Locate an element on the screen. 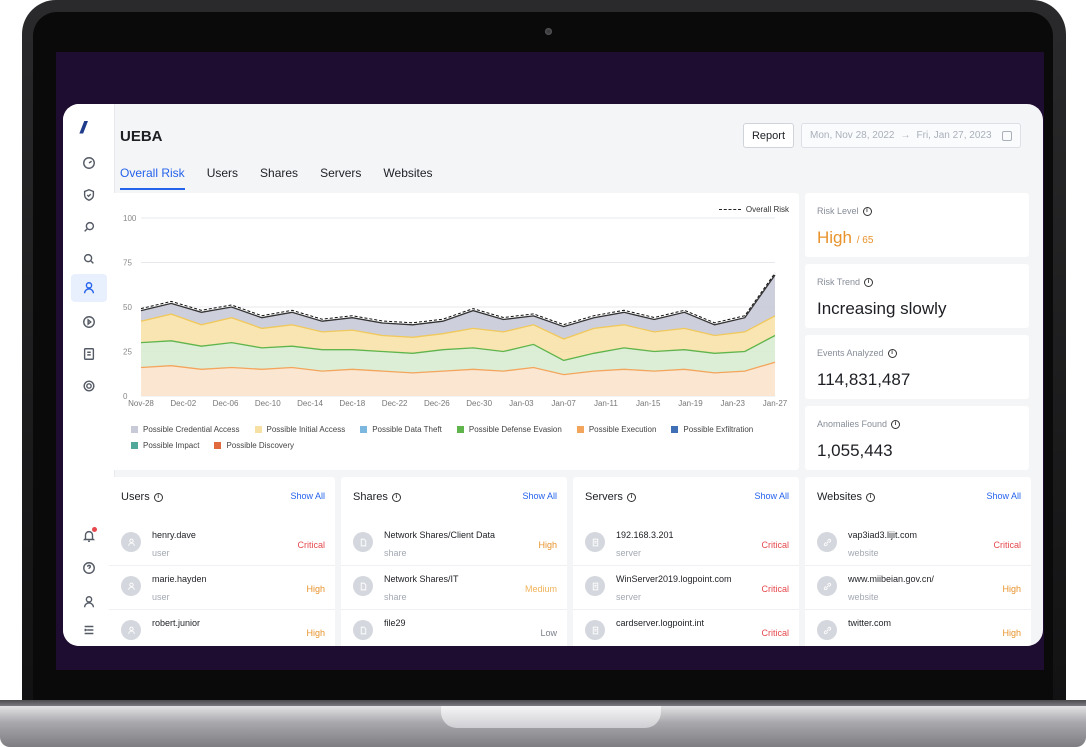  legend-label: Possible Impact is located at coordinates (171, 445).